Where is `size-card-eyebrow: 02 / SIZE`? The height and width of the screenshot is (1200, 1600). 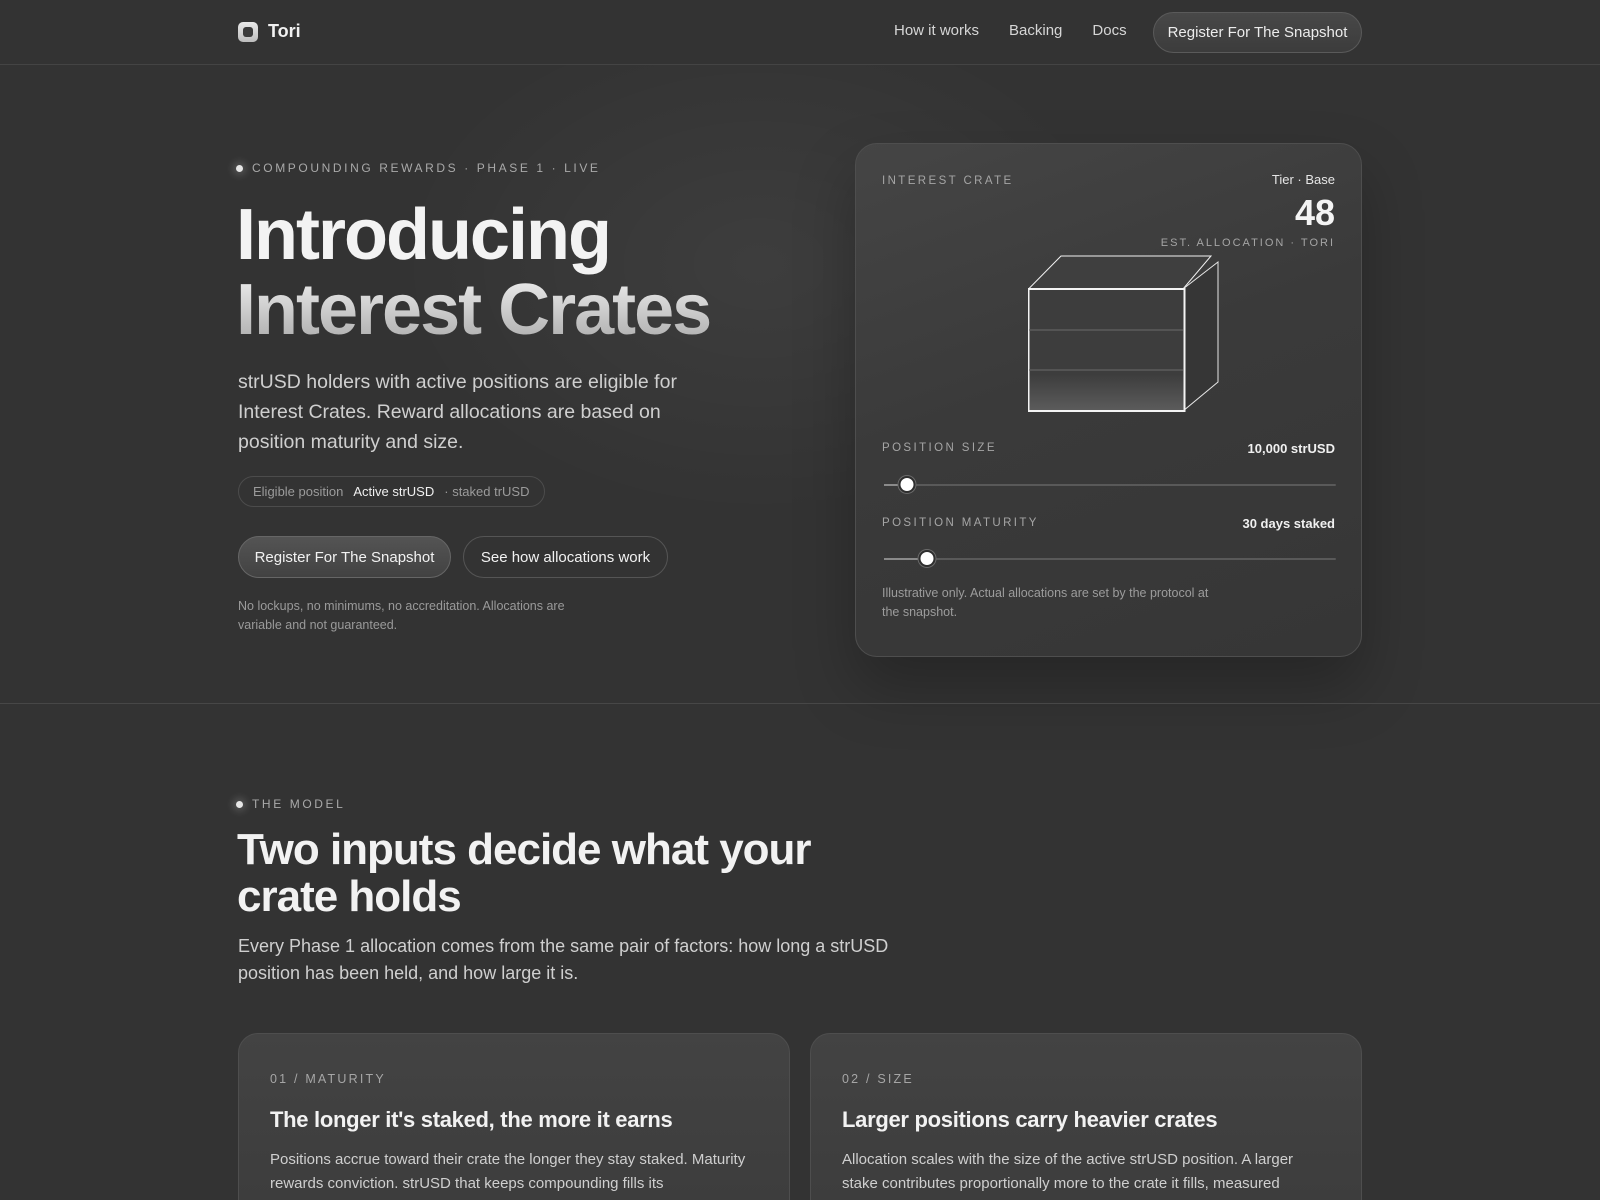
size-card-eyebrow: 02 / SIZE is located at coordinates (878, 1079).